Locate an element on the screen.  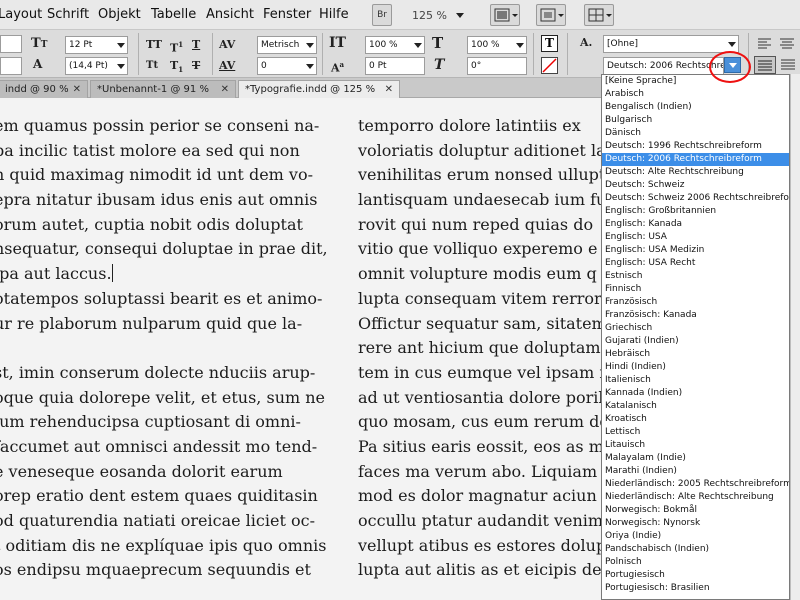
language-option: Bengalisch (Indien) is located at coordinates (695, 107).